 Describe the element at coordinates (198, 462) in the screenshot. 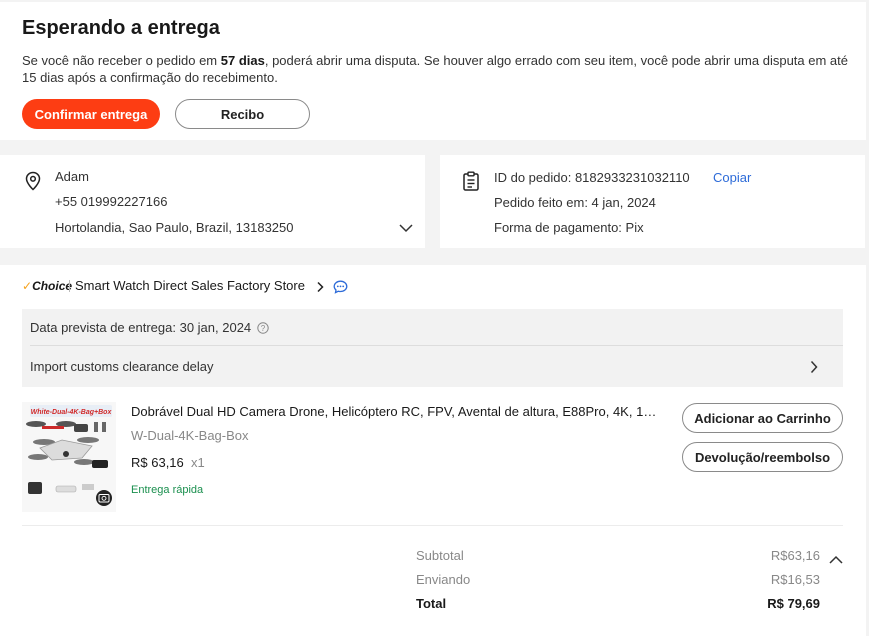

I see `product-quantity: x1` at that location.